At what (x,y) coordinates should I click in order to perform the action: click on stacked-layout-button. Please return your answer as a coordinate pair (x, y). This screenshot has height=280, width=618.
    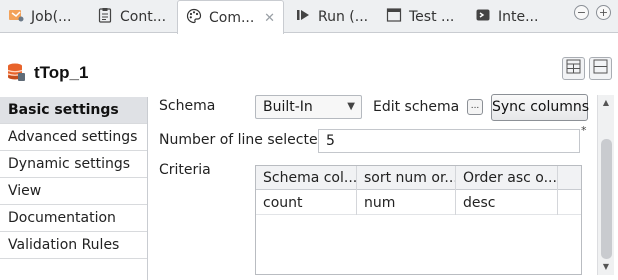
    Looking at the image, I should click on (600, 68).